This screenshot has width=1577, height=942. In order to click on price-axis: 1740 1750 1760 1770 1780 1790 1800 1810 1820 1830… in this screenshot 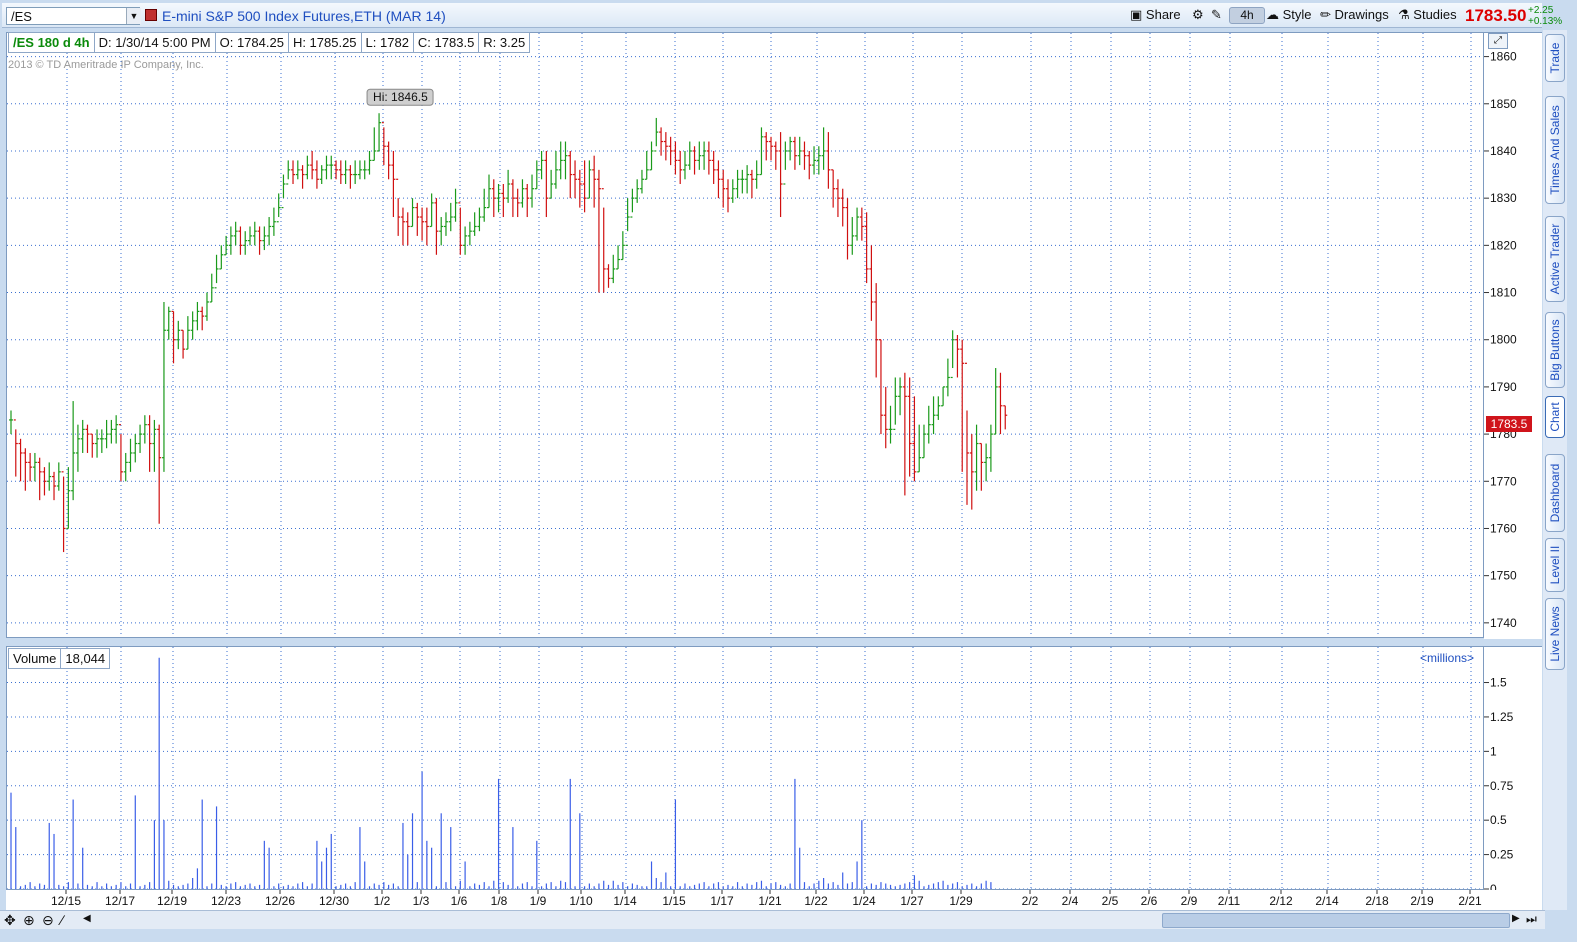, I will do `click(1513, 335)`.